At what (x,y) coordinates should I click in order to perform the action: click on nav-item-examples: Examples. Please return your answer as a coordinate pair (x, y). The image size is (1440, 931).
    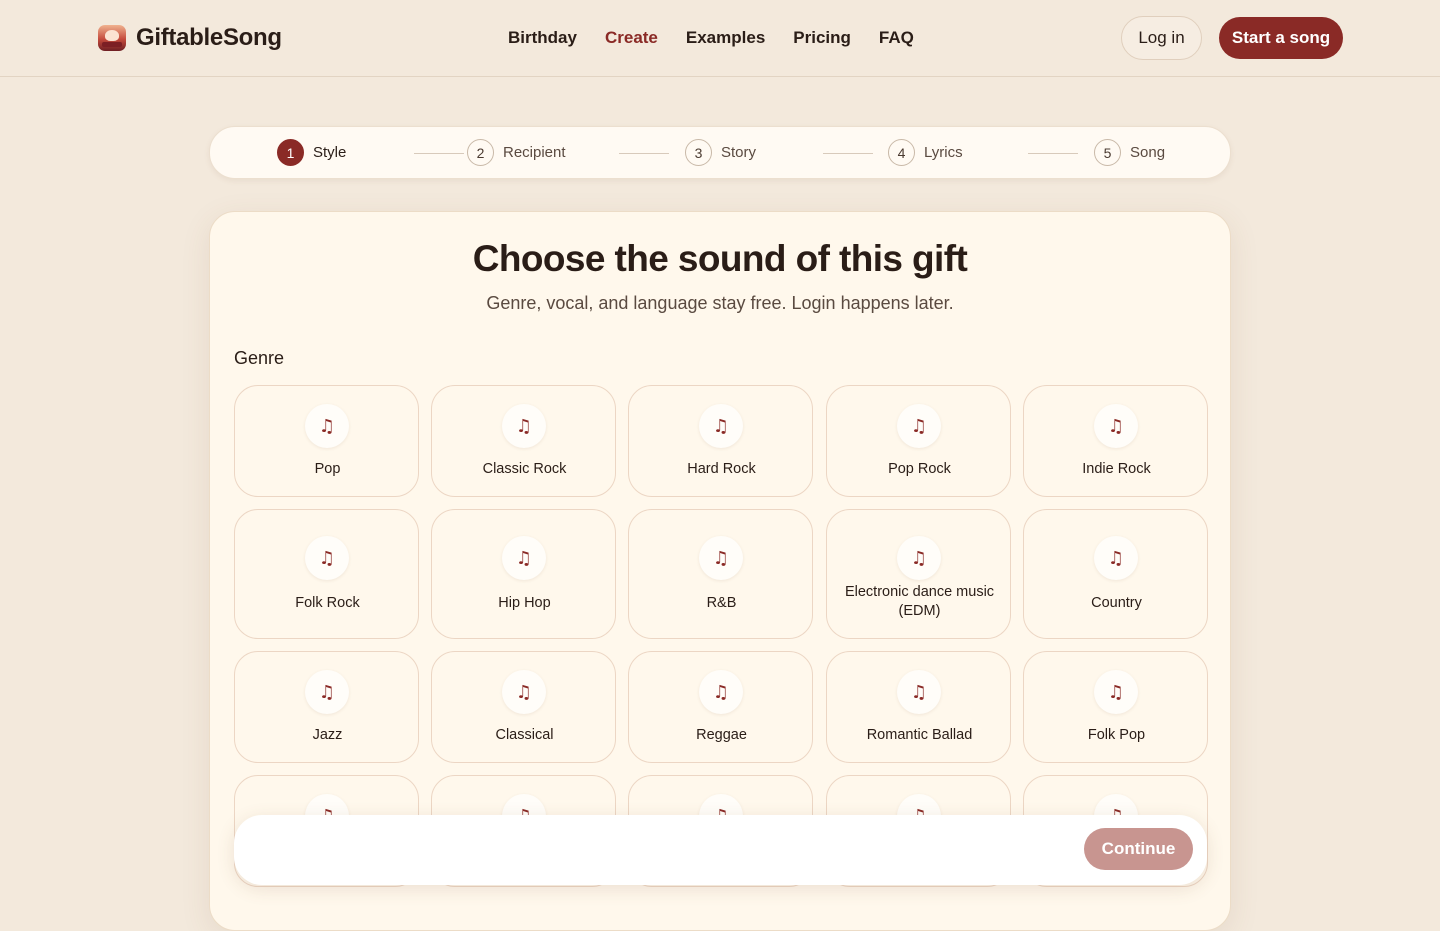
    Looking at the image, I should click on (725, 38).